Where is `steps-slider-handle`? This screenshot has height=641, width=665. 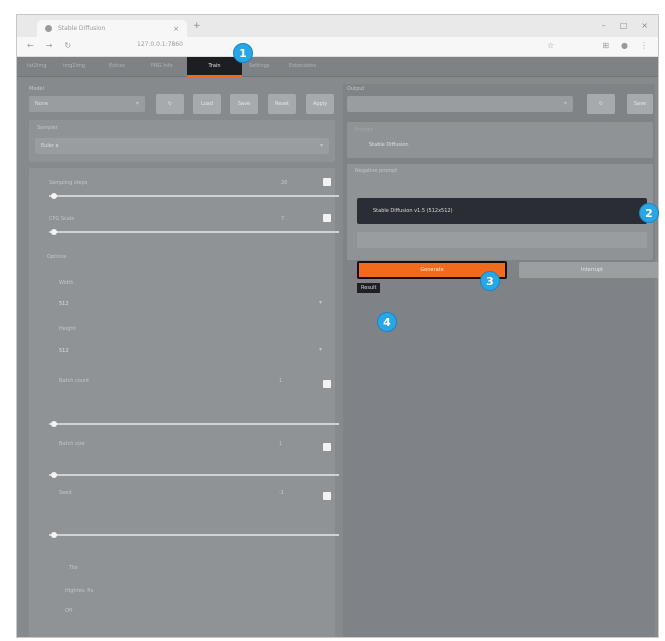 steps-slider-handle is located at coordinates (54, 196).